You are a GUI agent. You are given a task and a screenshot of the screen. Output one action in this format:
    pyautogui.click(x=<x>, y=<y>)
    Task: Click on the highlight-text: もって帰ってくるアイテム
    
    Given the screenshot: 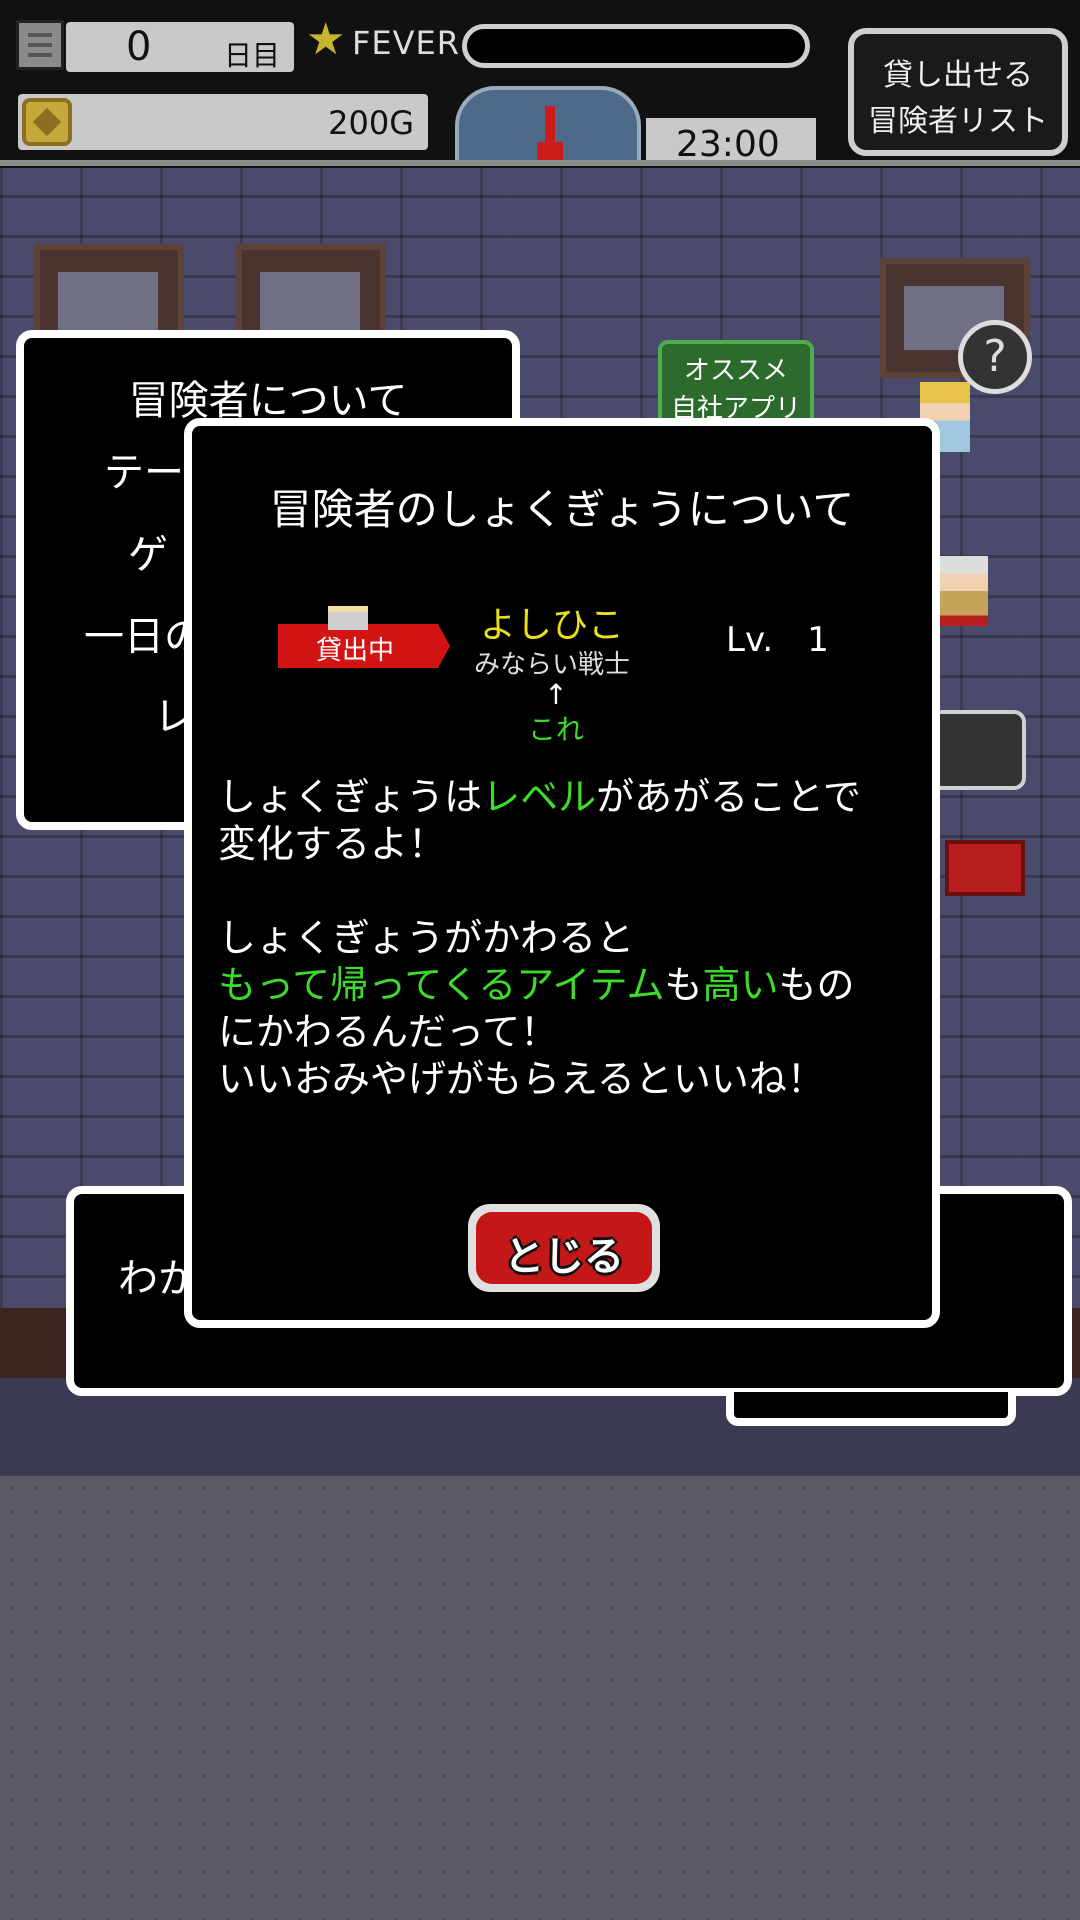 What is the action you would take?
    pyautogui.click(x=441, y=985)
    